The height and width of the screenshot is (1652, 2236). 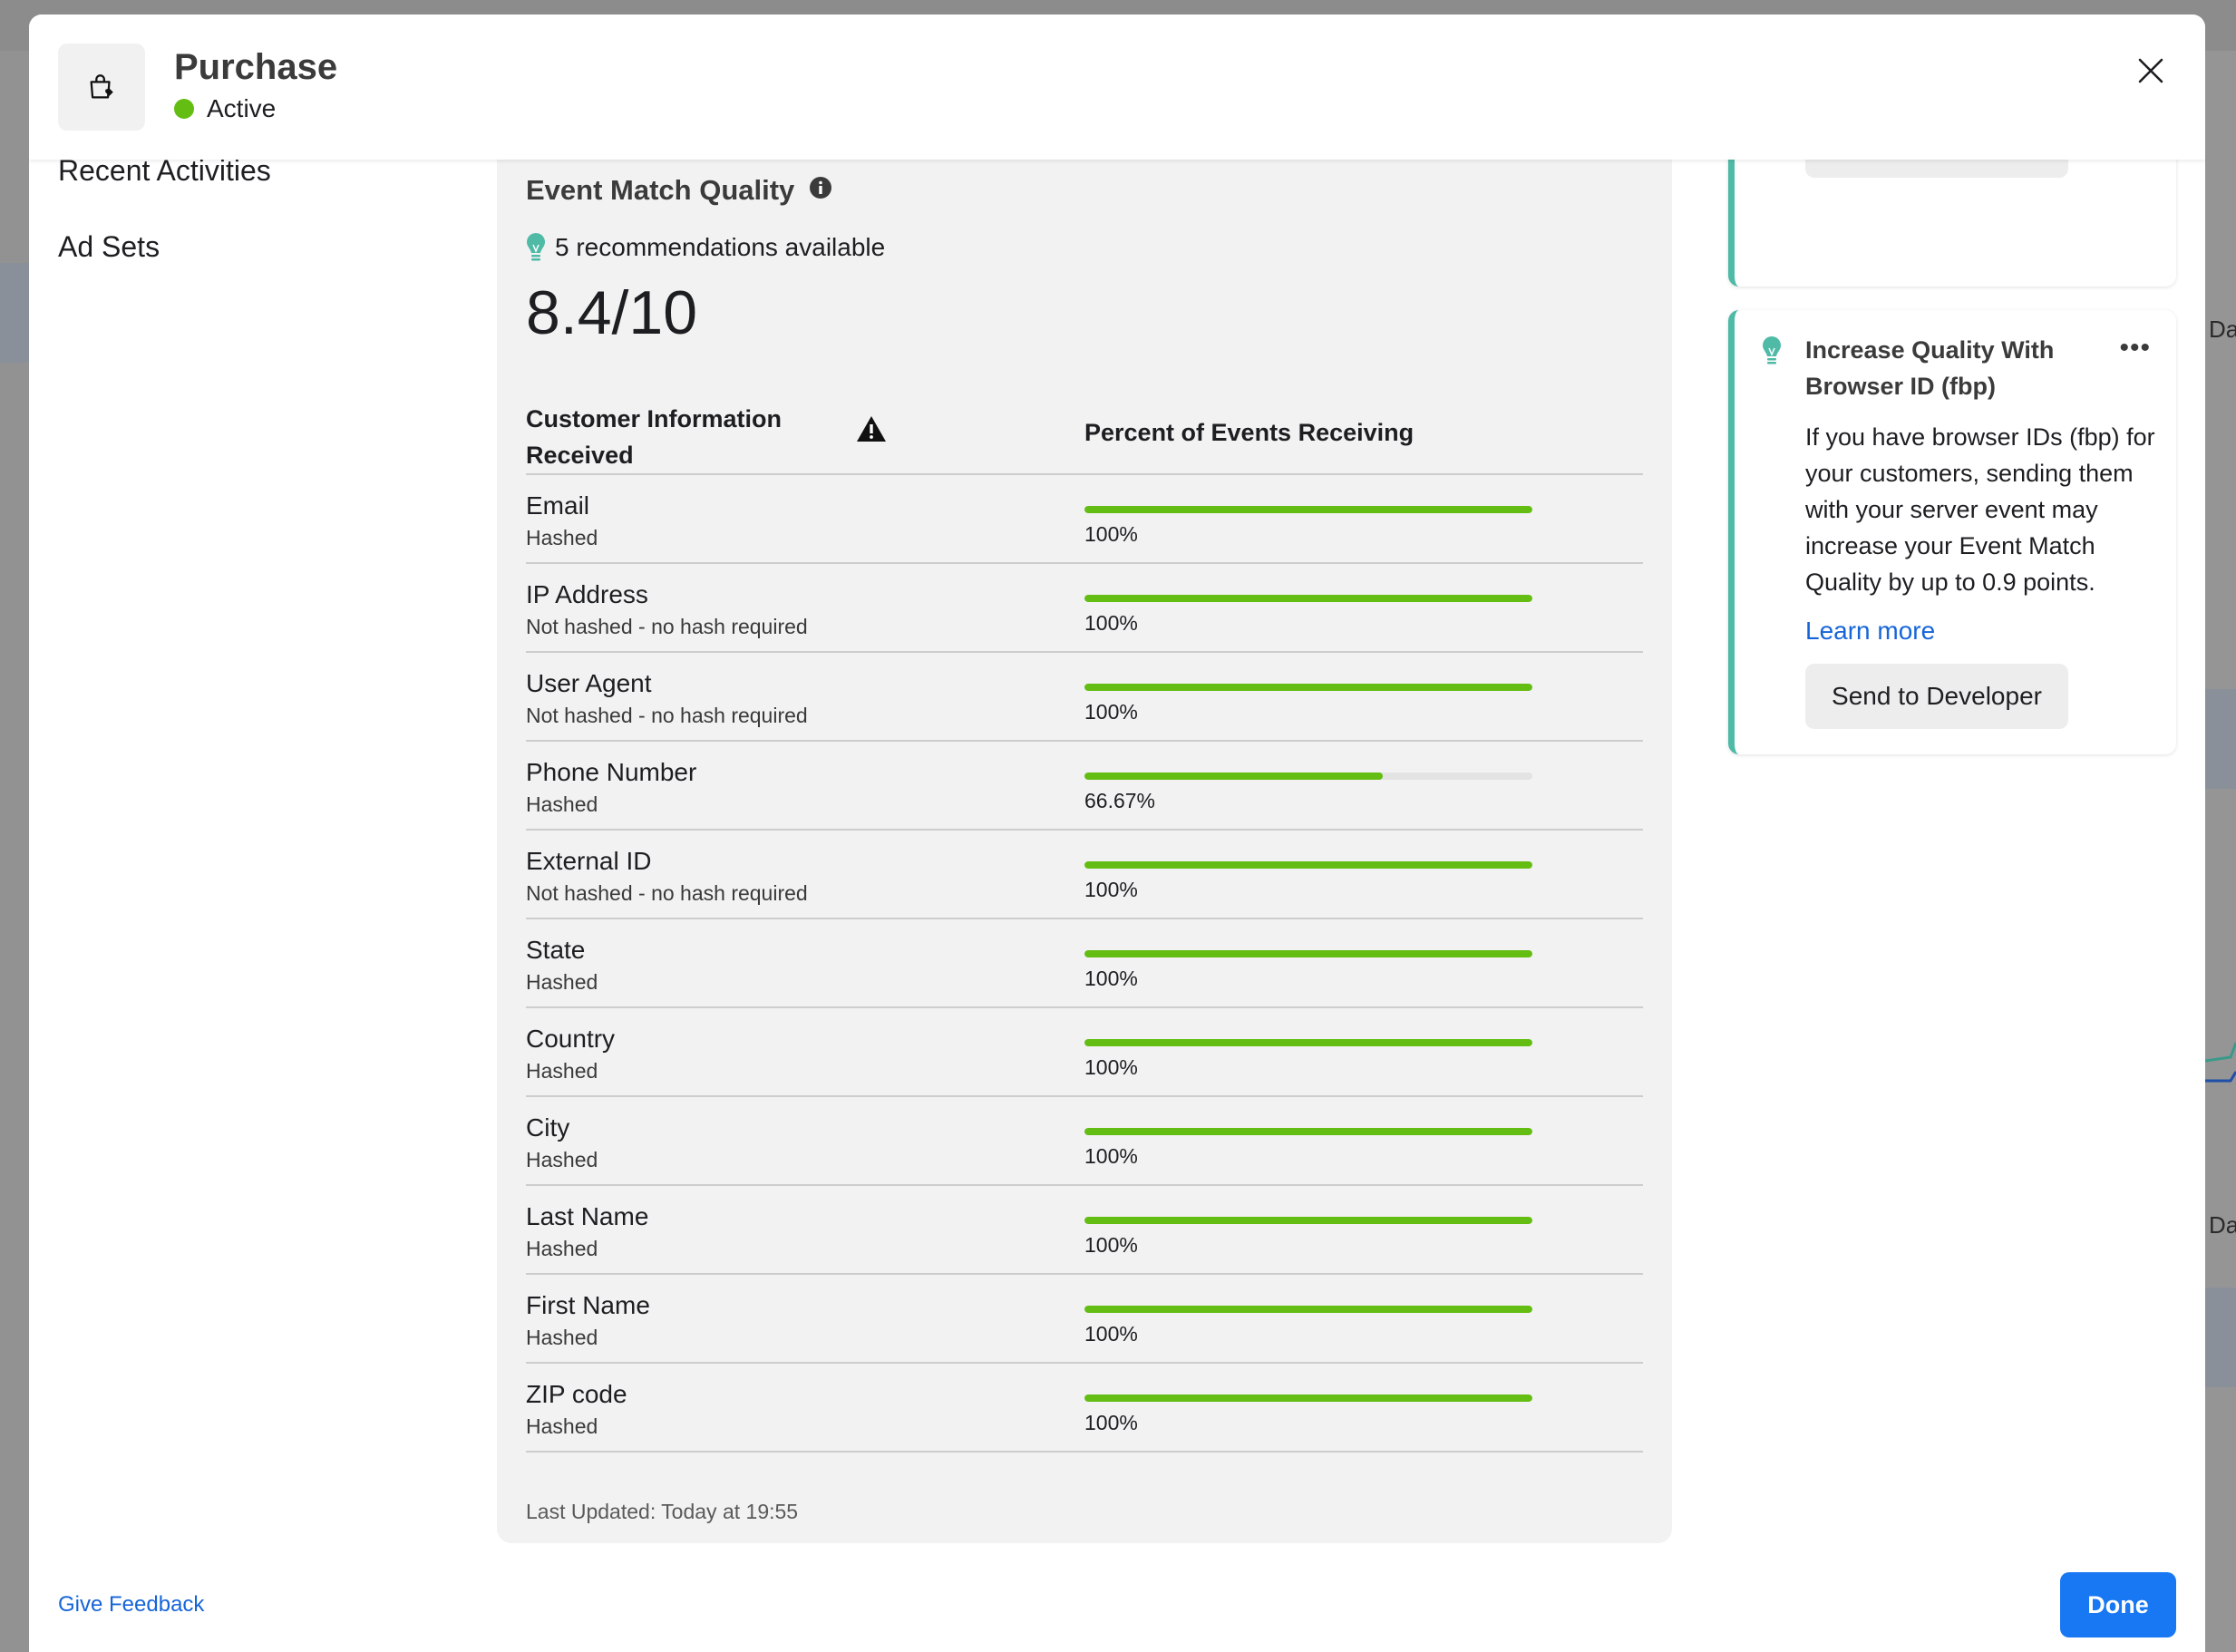 What do you see at coordinates (660, 190) in the screenshot?
I see `emq-title: Event Match Quality` at bounding box center [660, 190].